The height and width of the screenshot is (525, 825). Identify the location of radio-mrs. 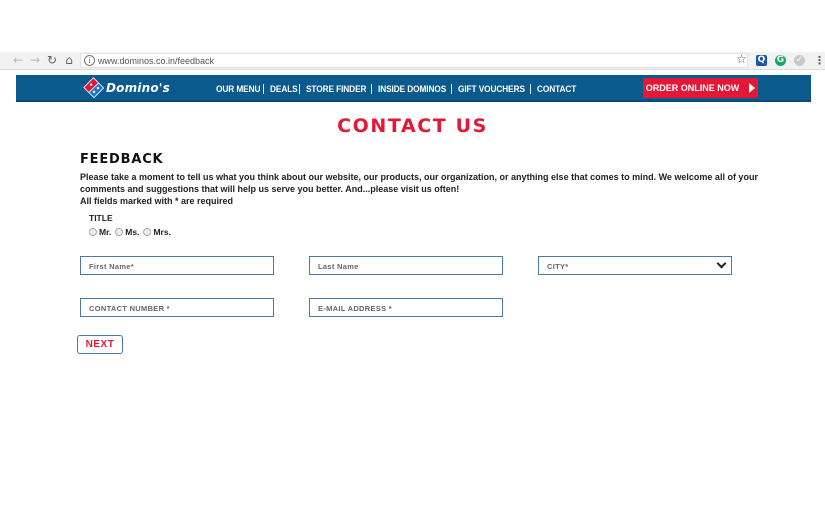
(147, 232).